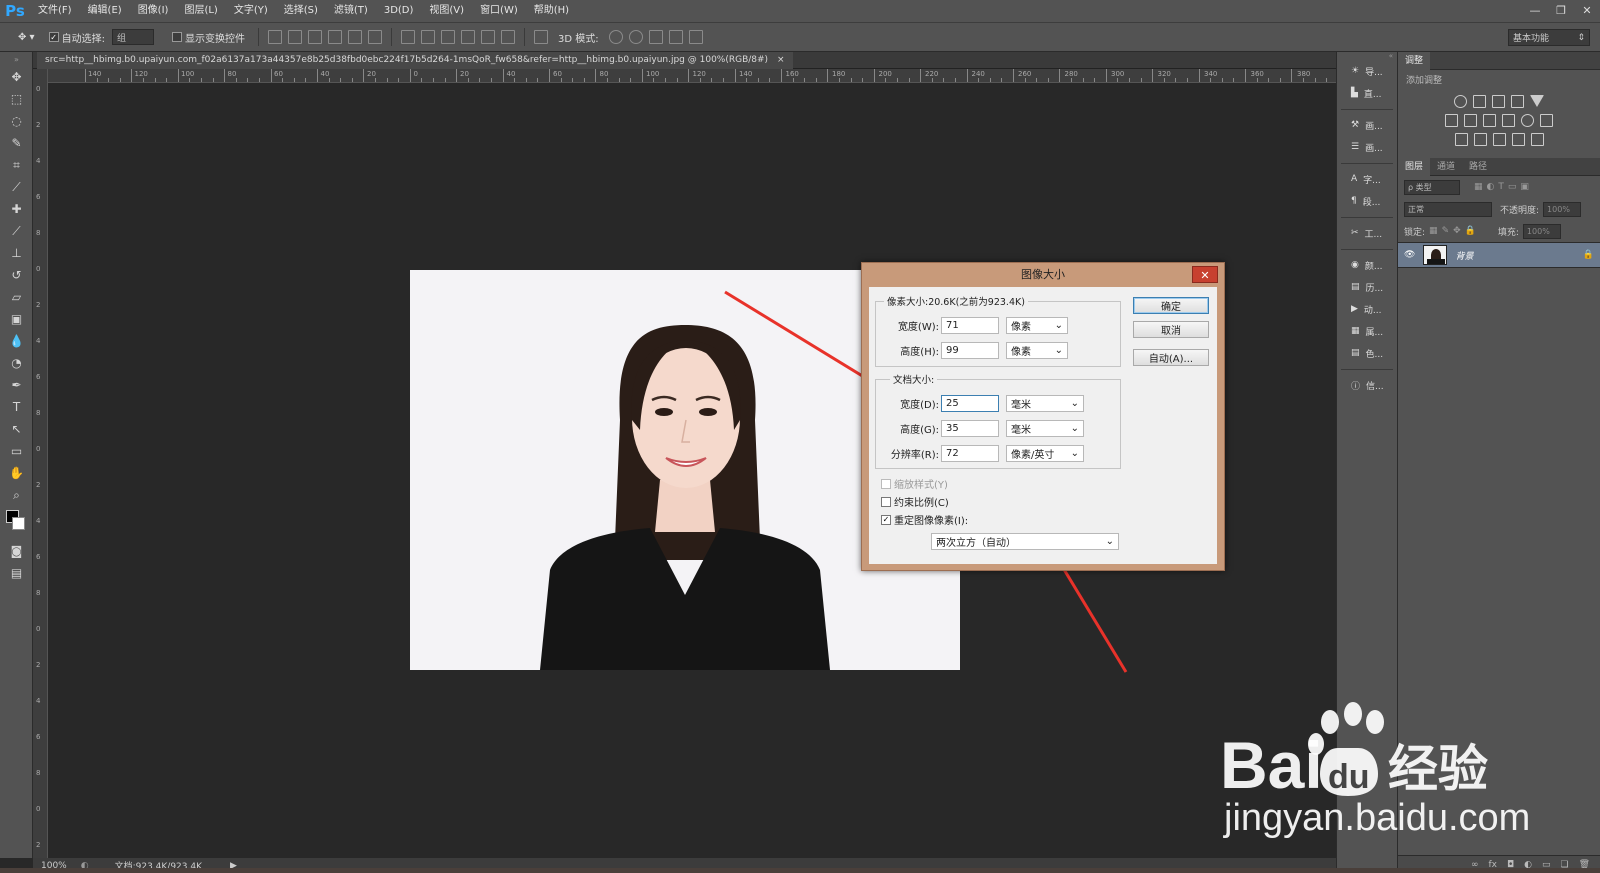  Describe the element at coordinates (16, 297) in the screenshot. I see `eraser-tool-icon: ▱` at that location.